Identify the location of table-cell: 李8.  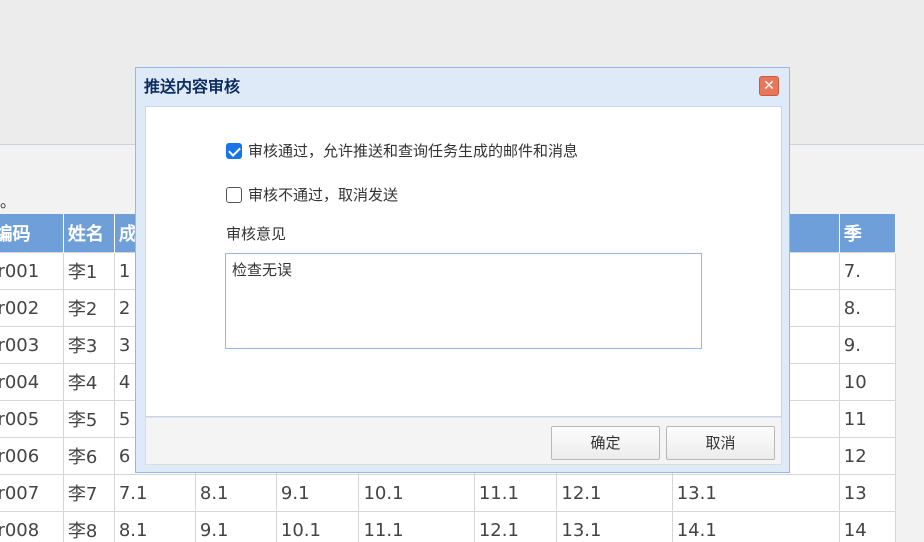
(88, 526).